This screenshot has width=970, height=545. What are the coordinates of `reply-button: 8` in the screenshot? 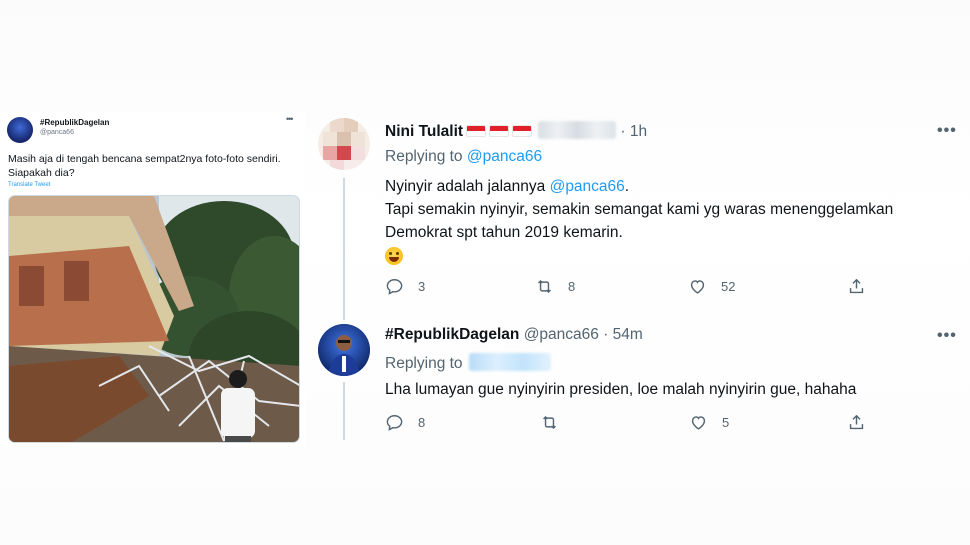 It's located at (405, 422).